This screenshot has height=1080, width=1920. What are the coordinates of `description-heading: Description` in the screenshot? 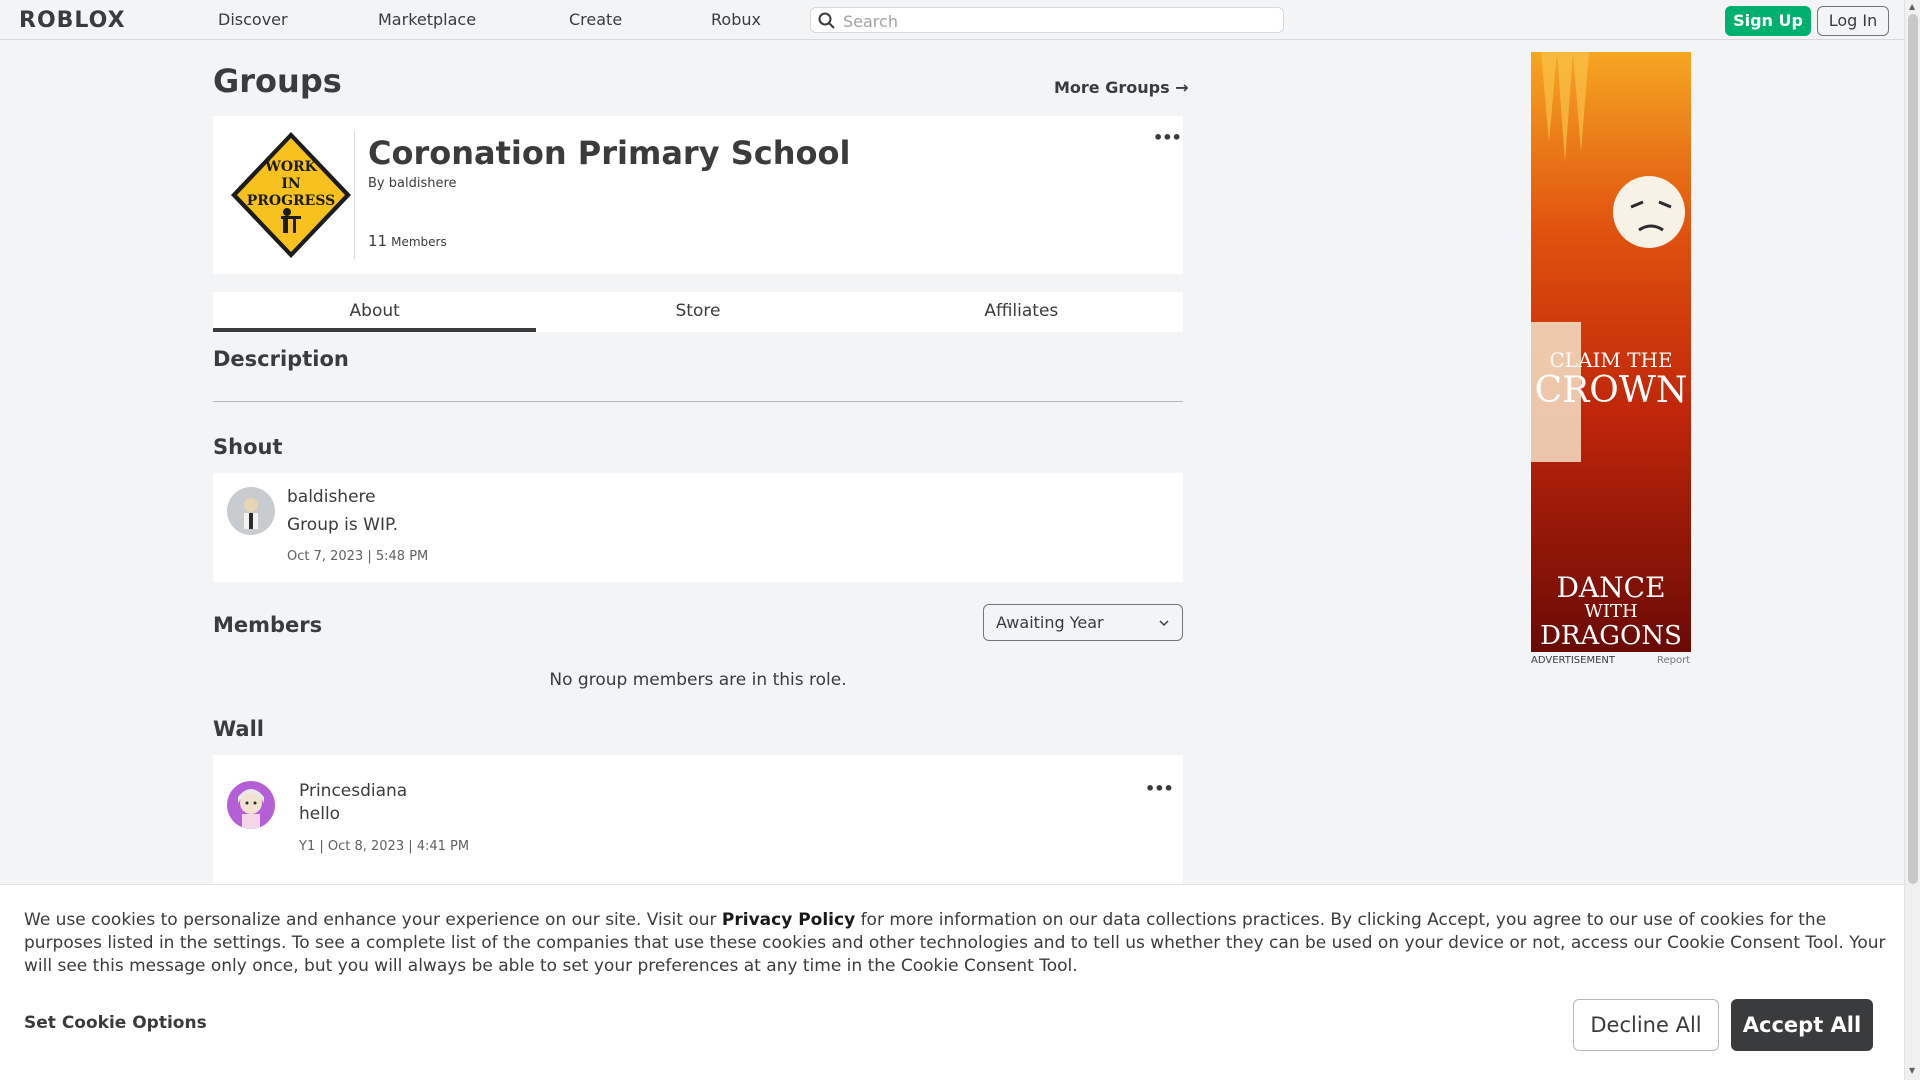 It's located at (281, 359).